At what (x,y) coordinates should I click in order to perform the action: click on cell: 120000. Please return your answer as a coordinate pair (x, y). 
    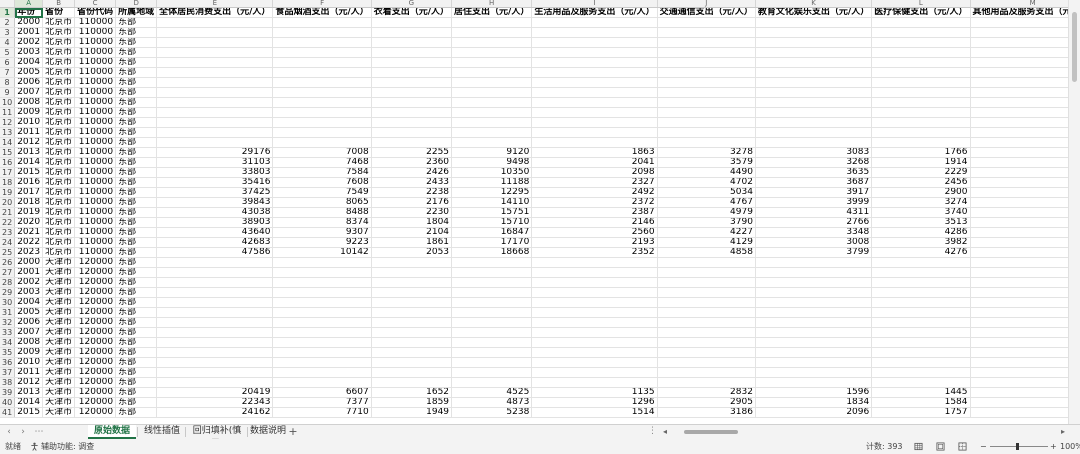
    Looking at the image, I should click on (95, 382).